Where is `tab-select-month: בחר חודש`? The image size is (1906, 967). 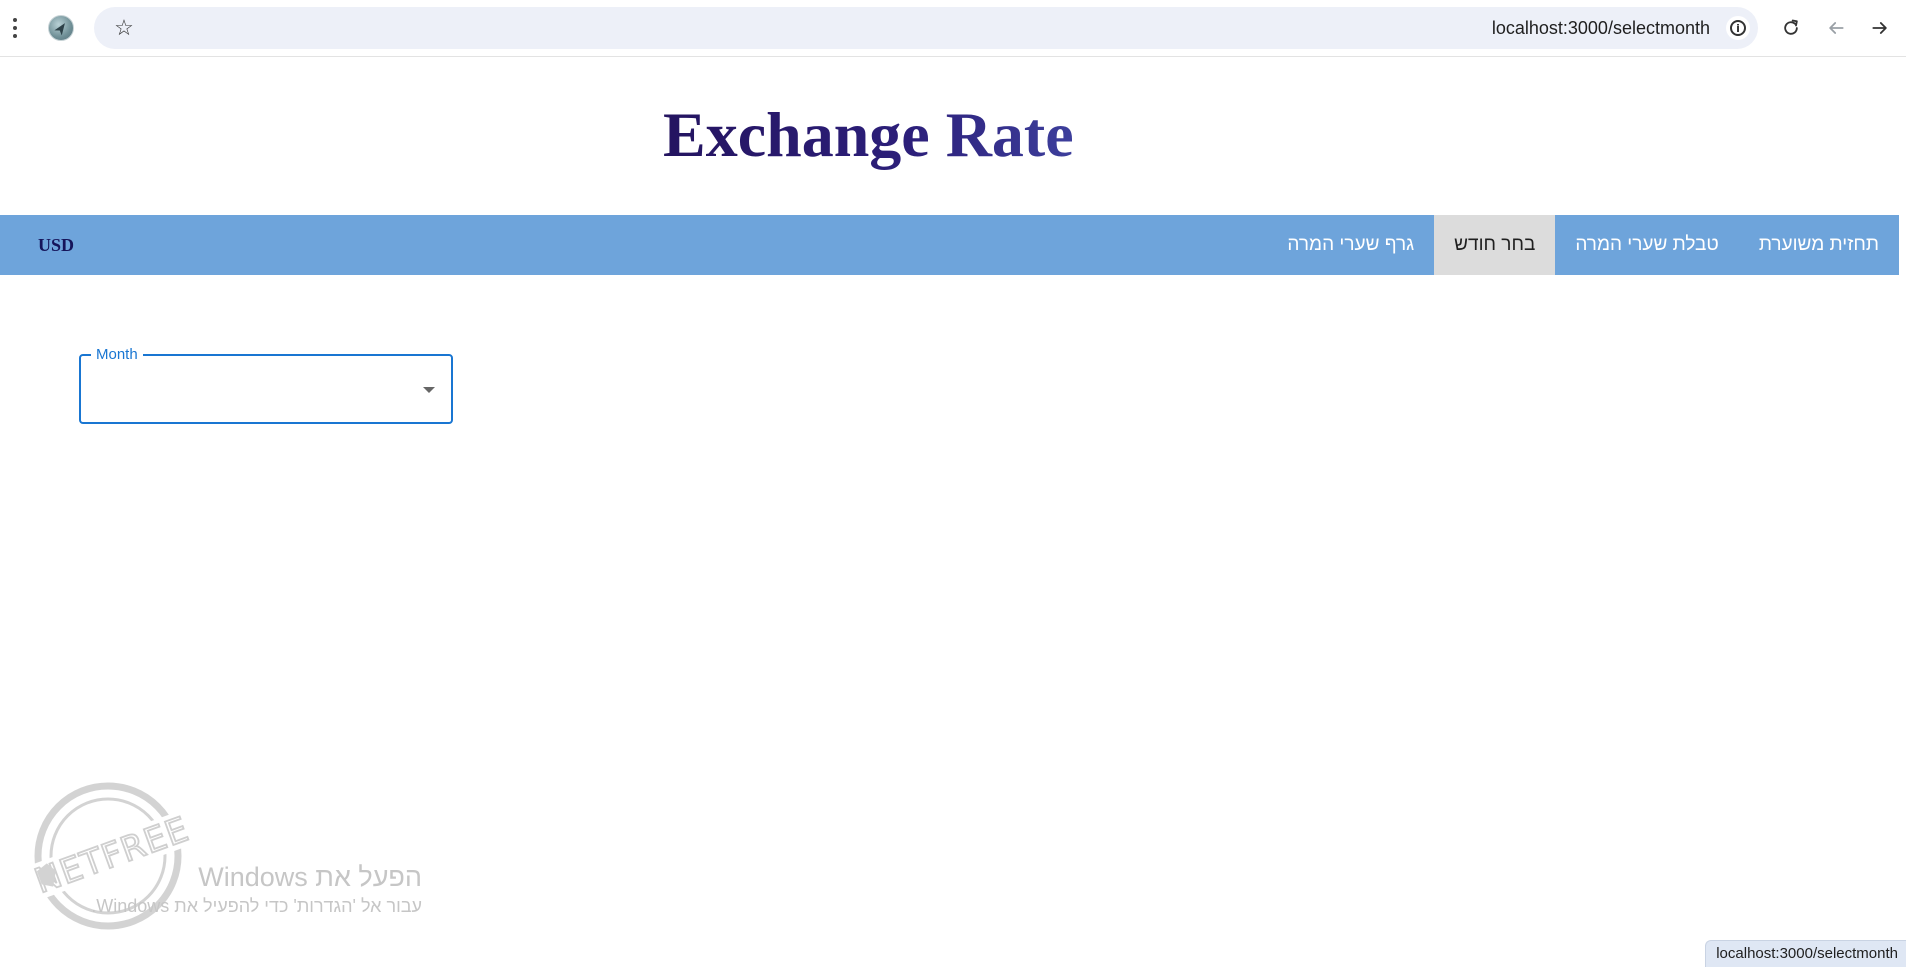 tab-select-month: בחר חודש is located at coordinates (1495, 245).